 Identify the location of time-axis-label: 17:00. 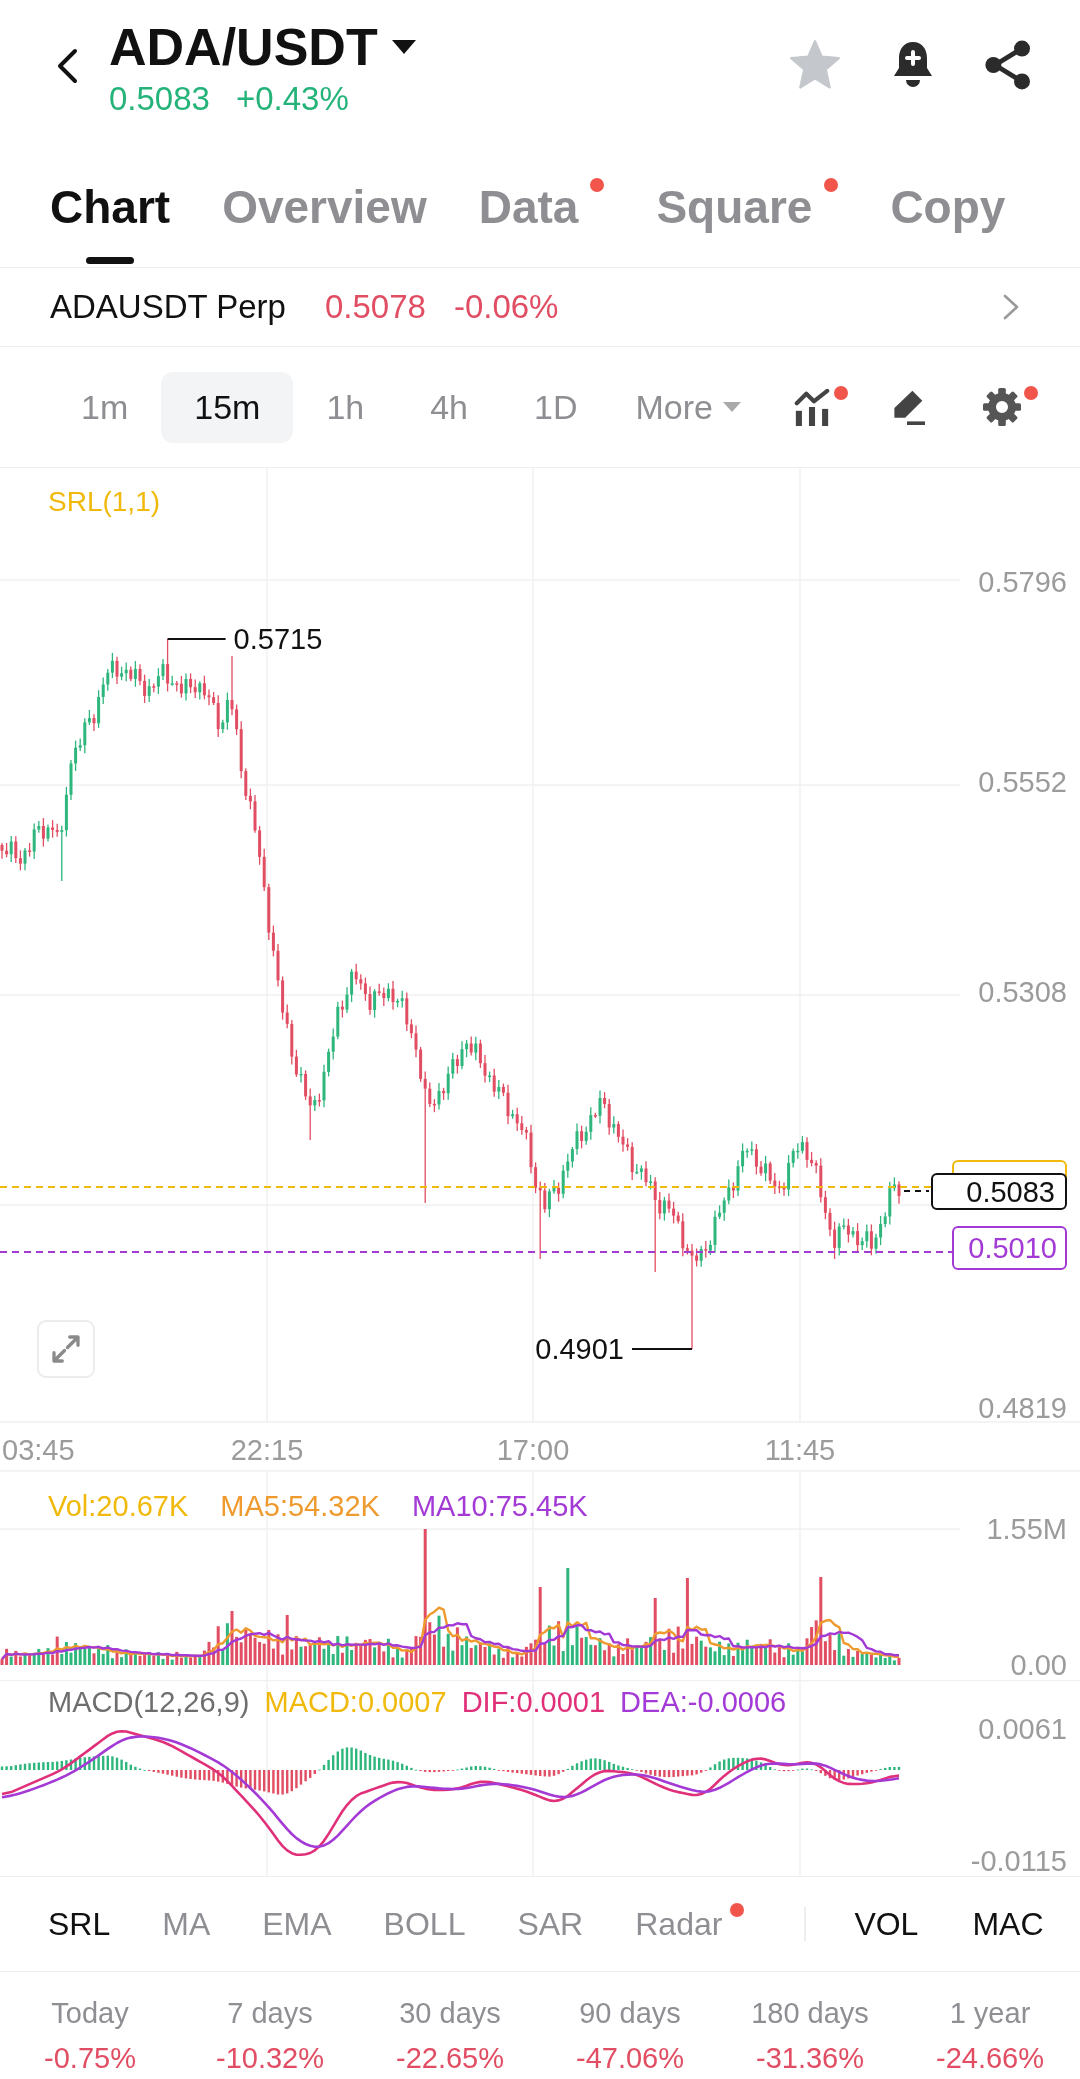
(533, 1450).